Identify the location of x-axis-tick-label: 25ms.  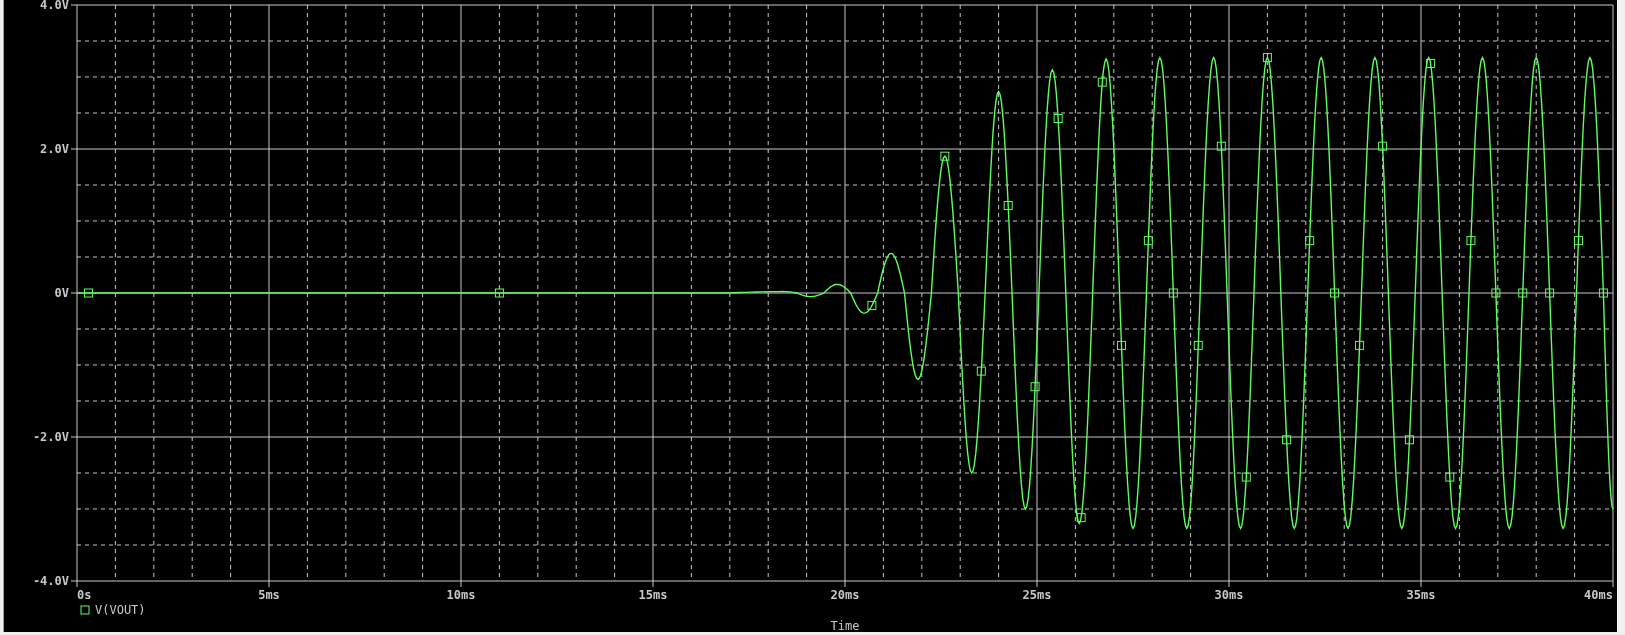
(1037, 595).